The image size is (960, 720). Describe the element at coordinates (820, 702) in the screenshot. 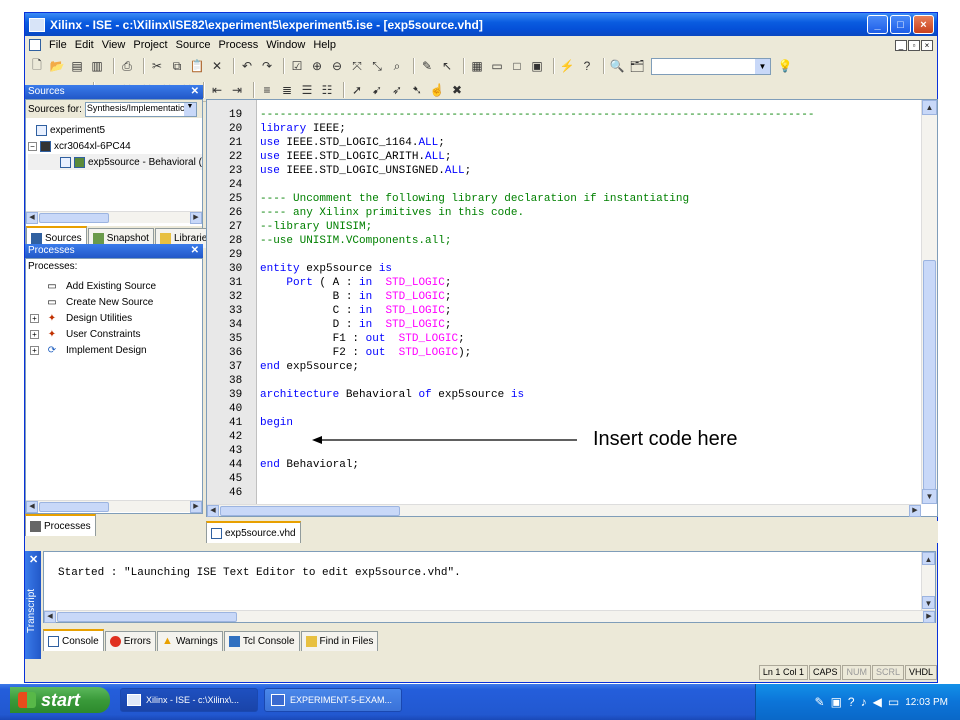

I see `pen-icon: ✎` at that location.